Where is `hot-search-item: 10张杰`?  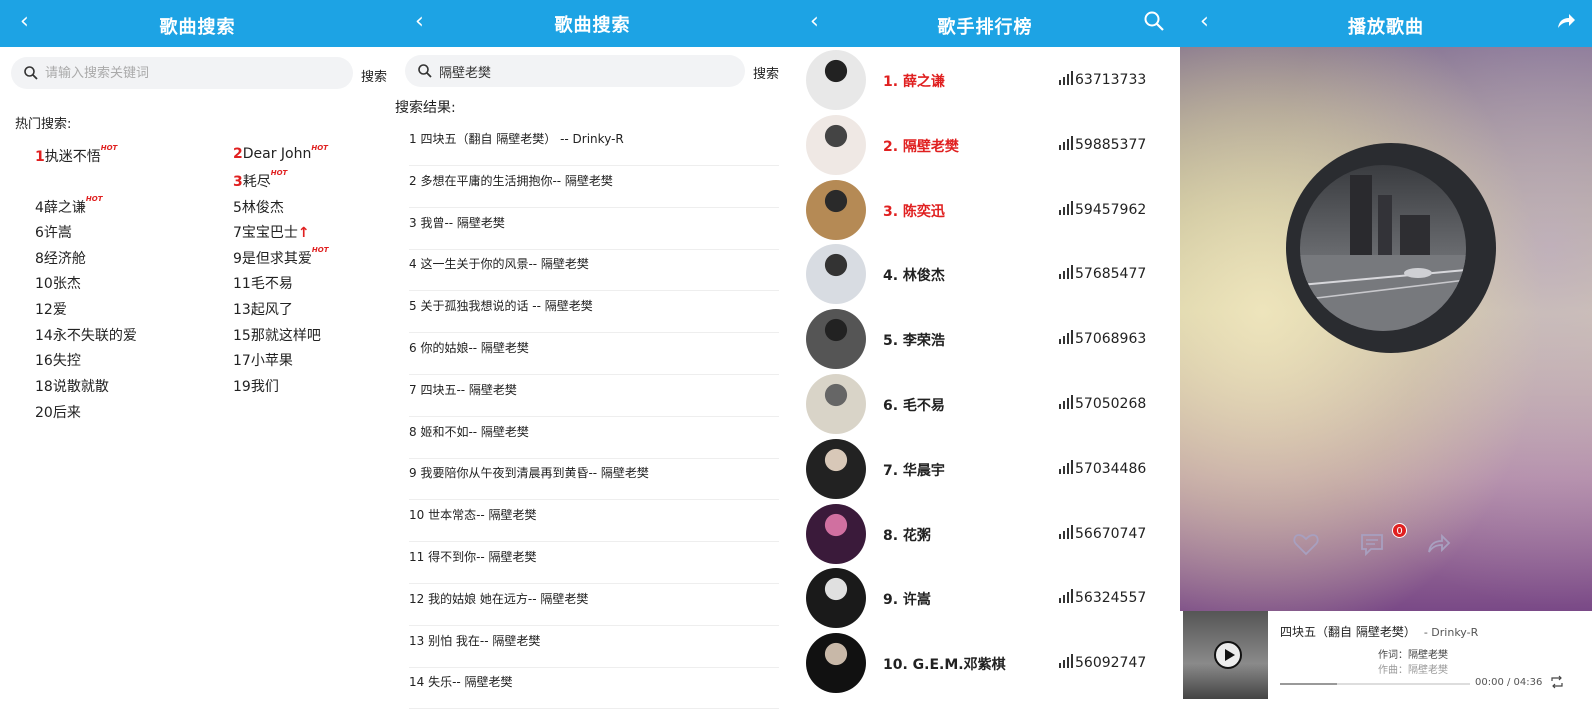
hot-search-item: 10张杰 is located at coordinates (58, 283).